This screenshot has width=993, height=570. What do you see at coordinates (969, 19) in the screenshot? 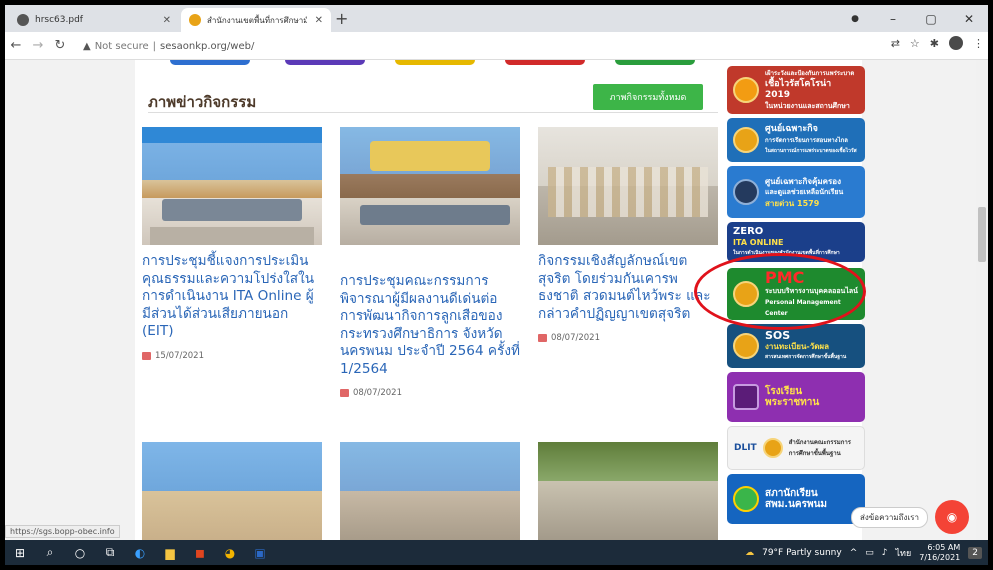
I see `close-window-icon: ✕` at bounding box center [969, 19].